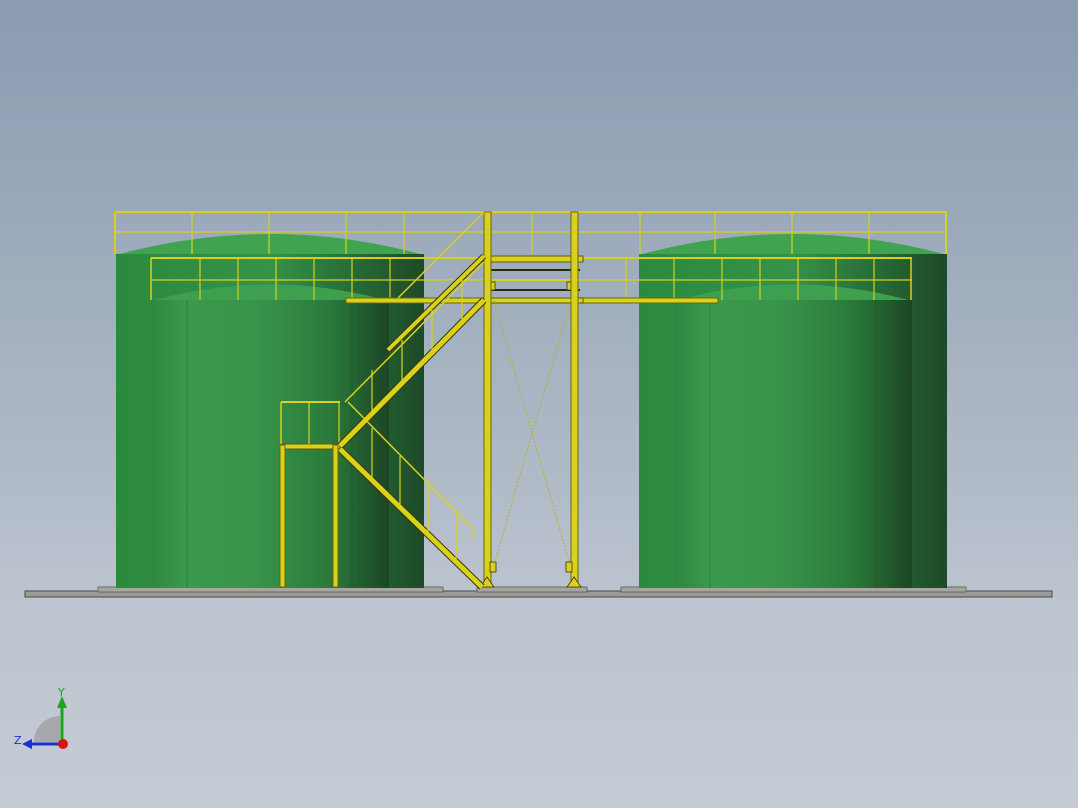 Image resolution: width=1078 pixels, height=808 pixels. Describe the element at coordinates (533, 279) in the screenshot. I see `central-platform` at that location.